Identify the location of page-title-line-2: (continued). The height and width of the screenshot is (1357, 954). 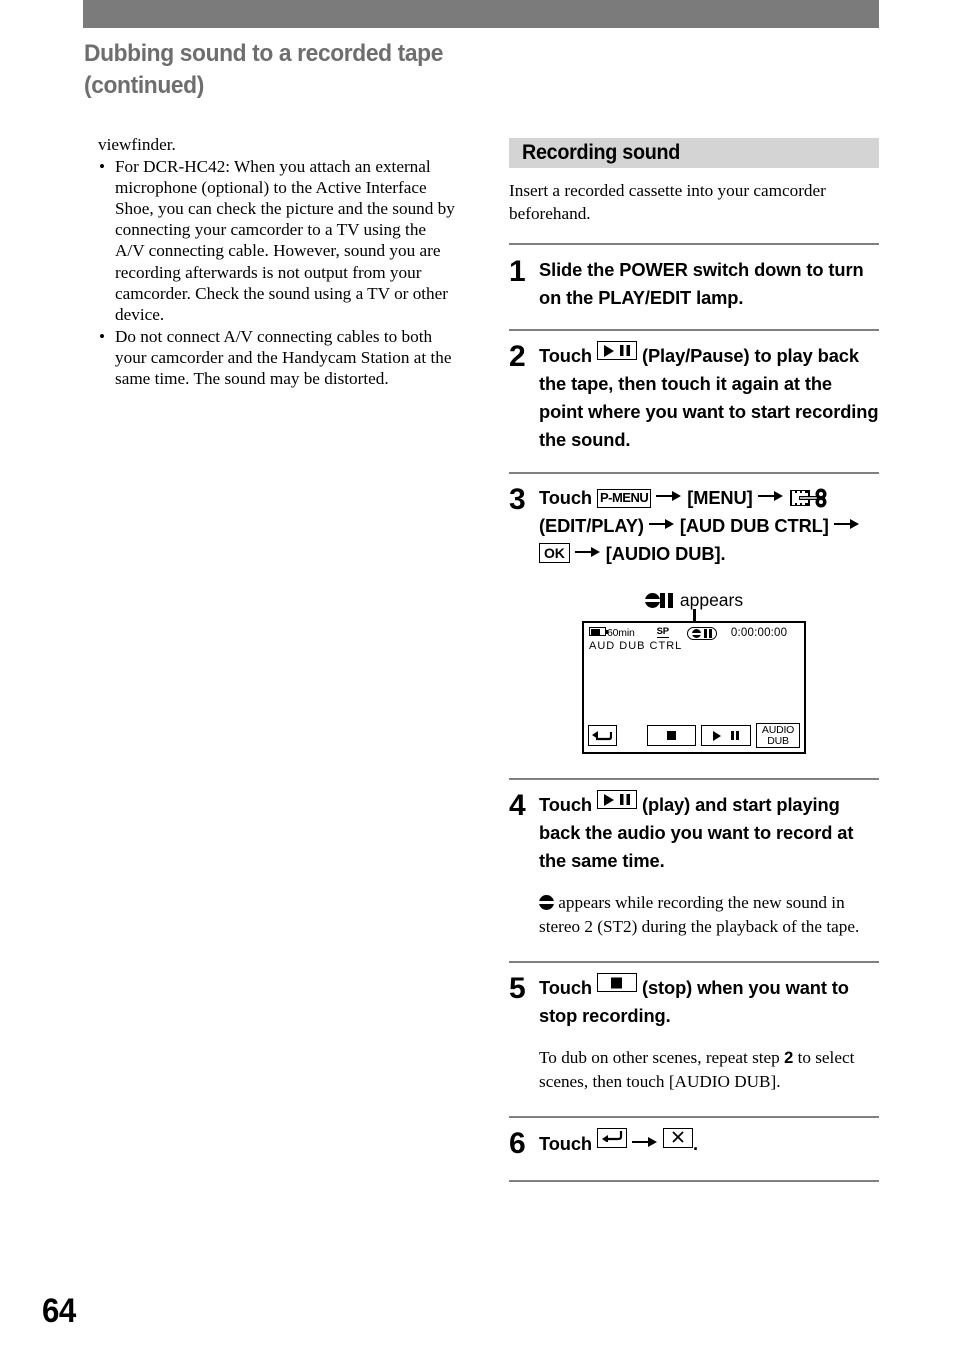
(144, 85).